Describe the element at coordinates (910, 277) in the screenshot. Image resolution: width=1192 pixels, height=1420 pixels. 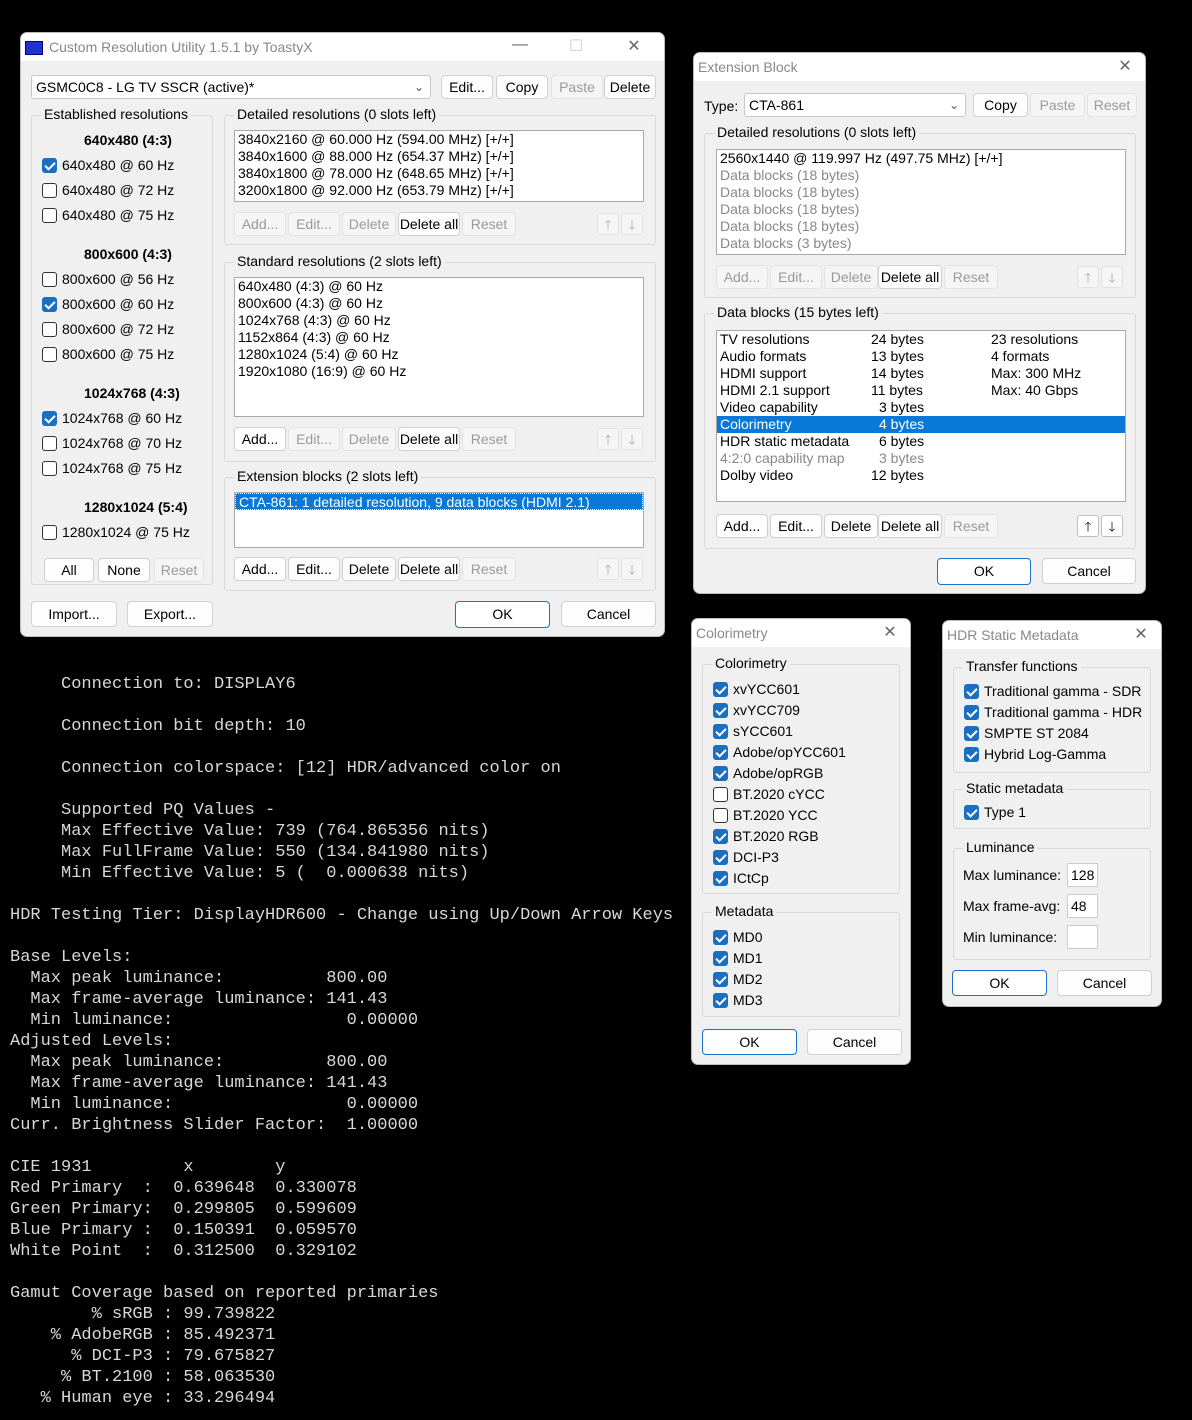
I see `delete-all-button: Delete all` at that location.